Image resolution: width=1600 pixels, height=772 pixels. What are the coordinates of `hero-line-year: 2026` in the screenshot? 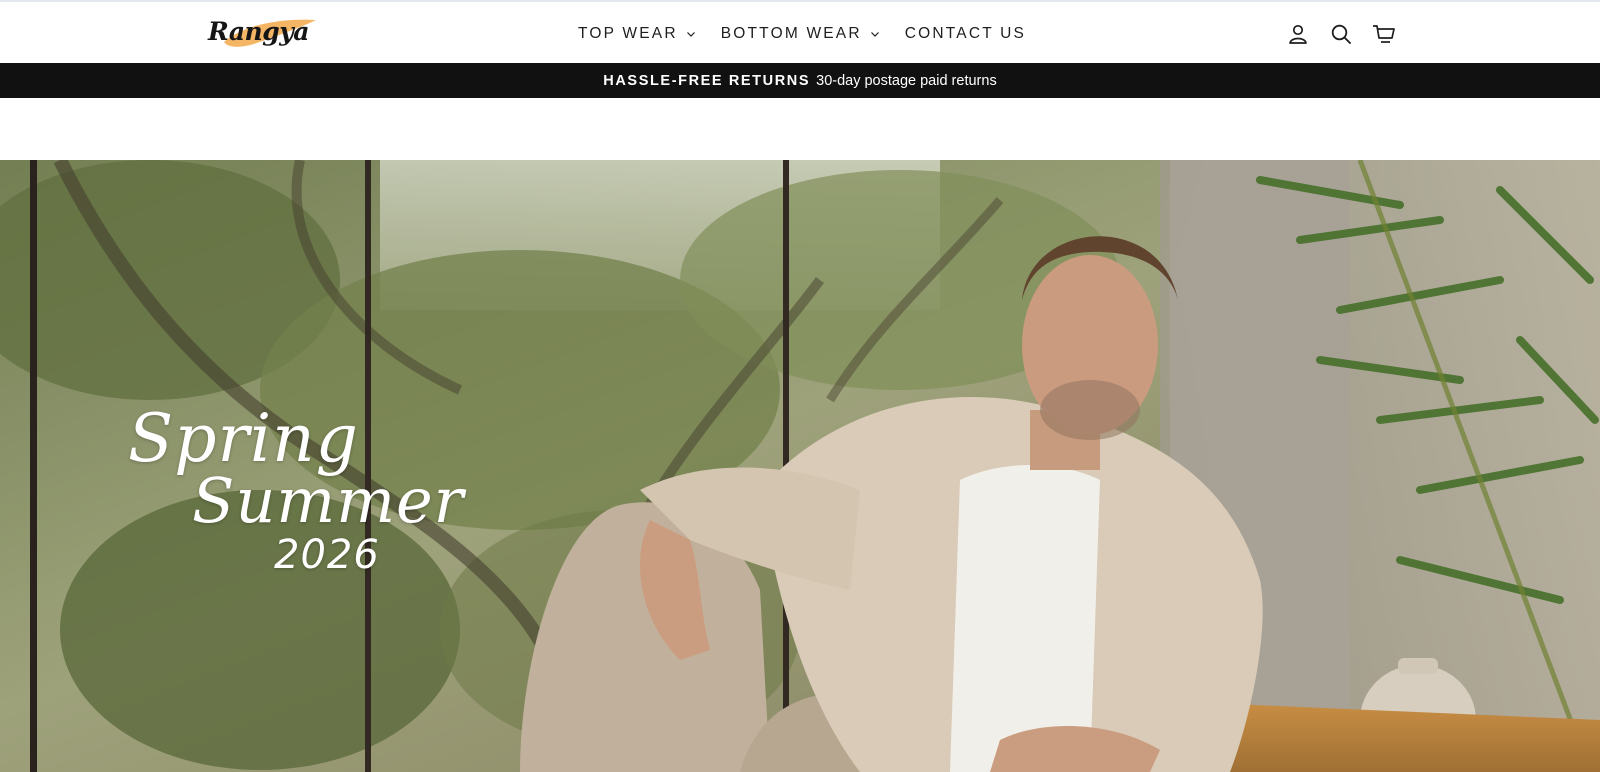 It's located at (327, 555).